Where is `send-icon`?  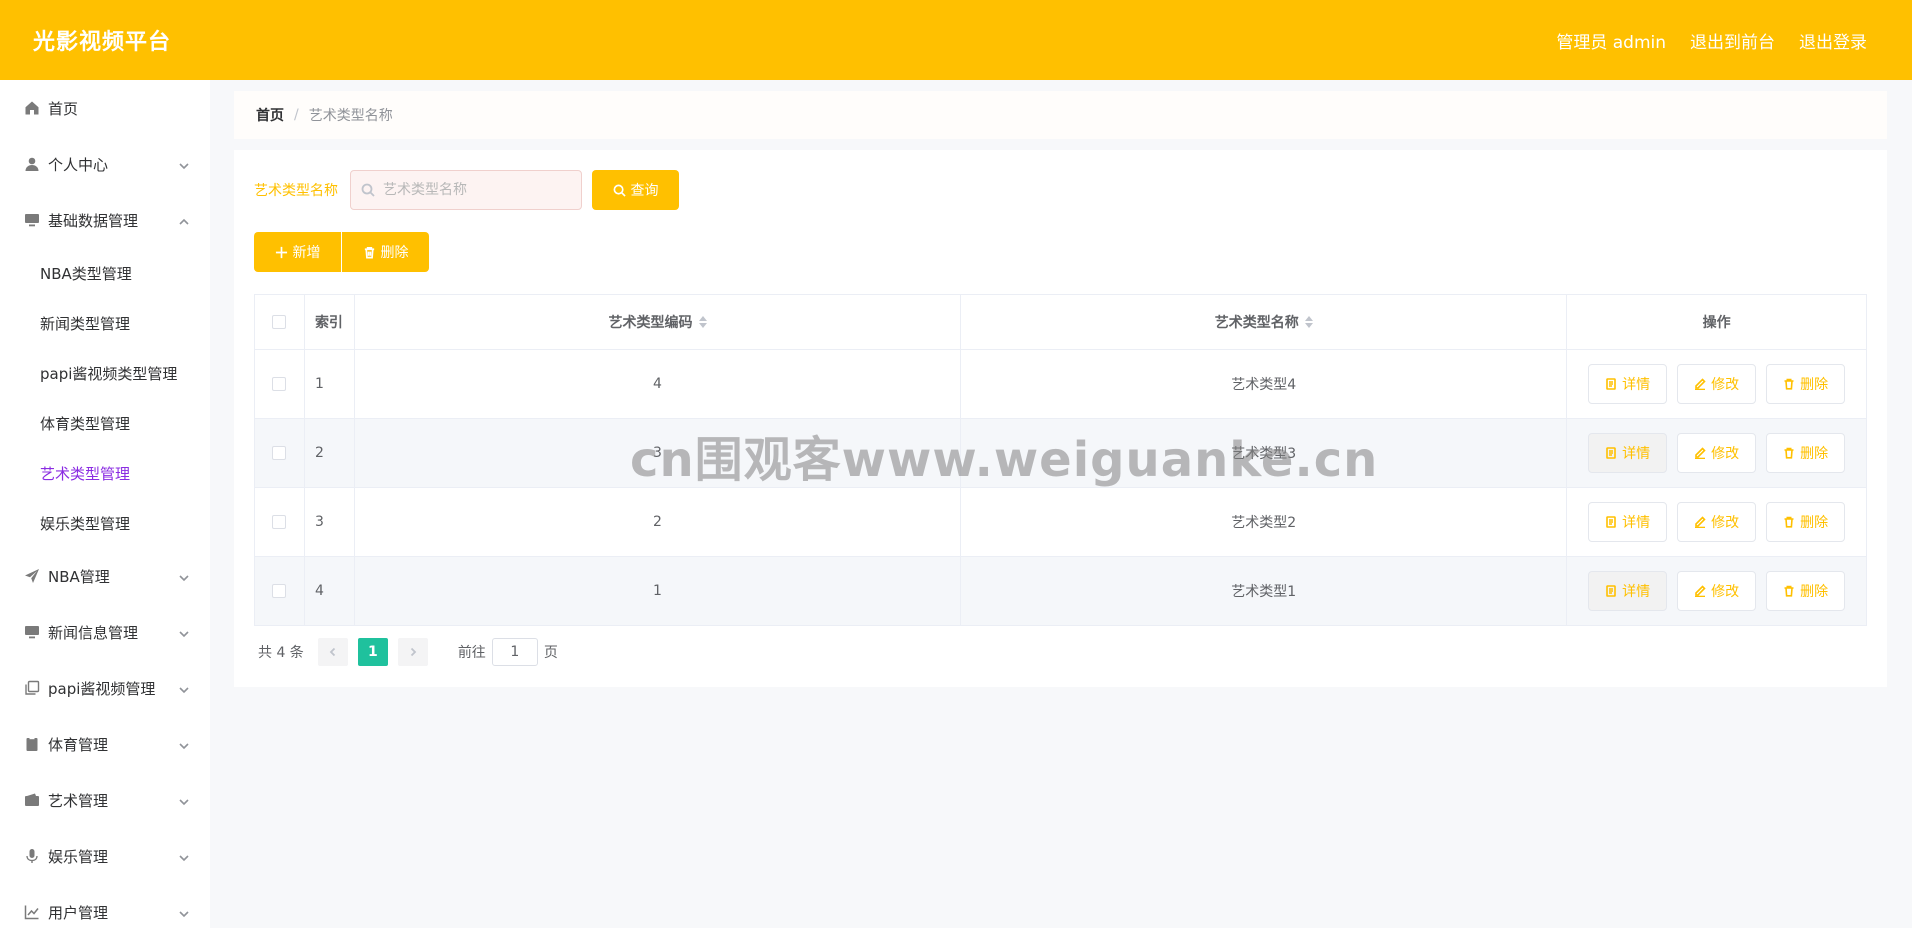 send-icon is located at coordinates (32, 576).